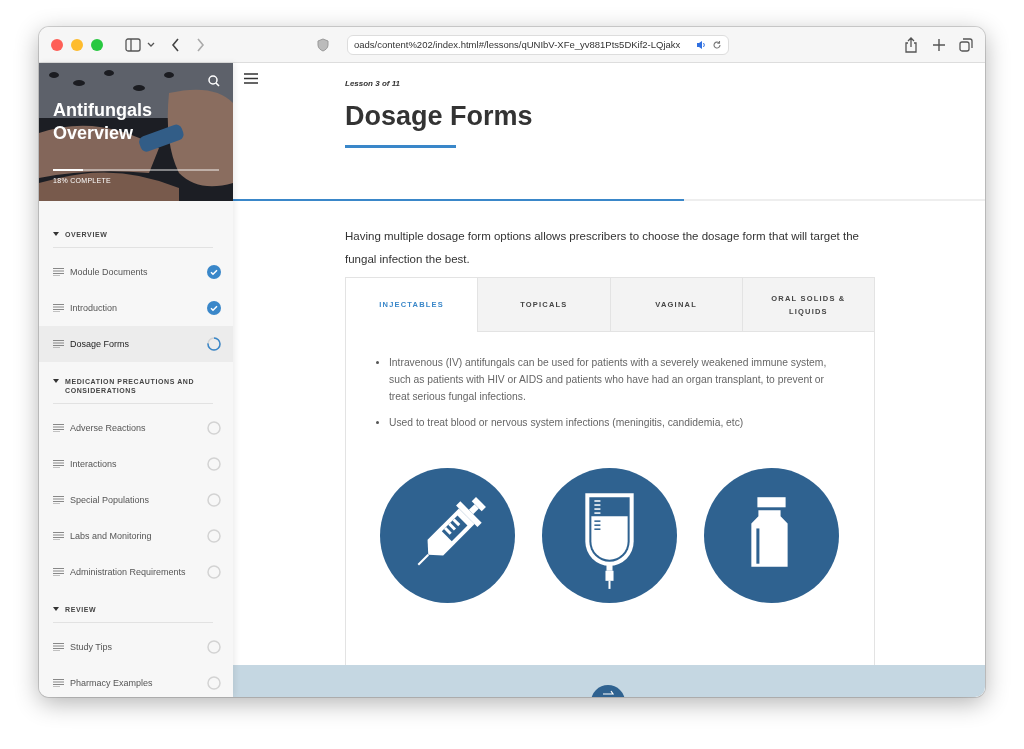 The image size is (1024, 749). Describe the element at coordinates (136, 428) in the screenshot. I see `lesson-item: Adverse Reactions` at that location.